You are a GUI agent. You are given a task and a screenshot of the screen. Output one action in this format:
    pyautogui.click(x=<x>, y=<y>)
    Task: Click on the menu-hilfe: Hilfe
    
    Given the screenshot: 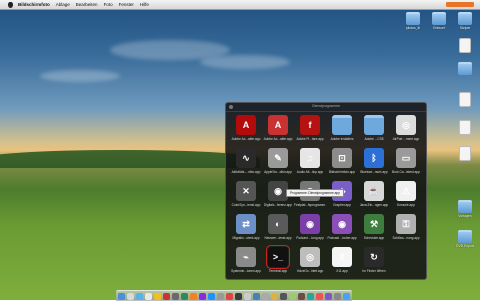 What is the action you would take?
    pyautogui.click(x=144, y=4)
    